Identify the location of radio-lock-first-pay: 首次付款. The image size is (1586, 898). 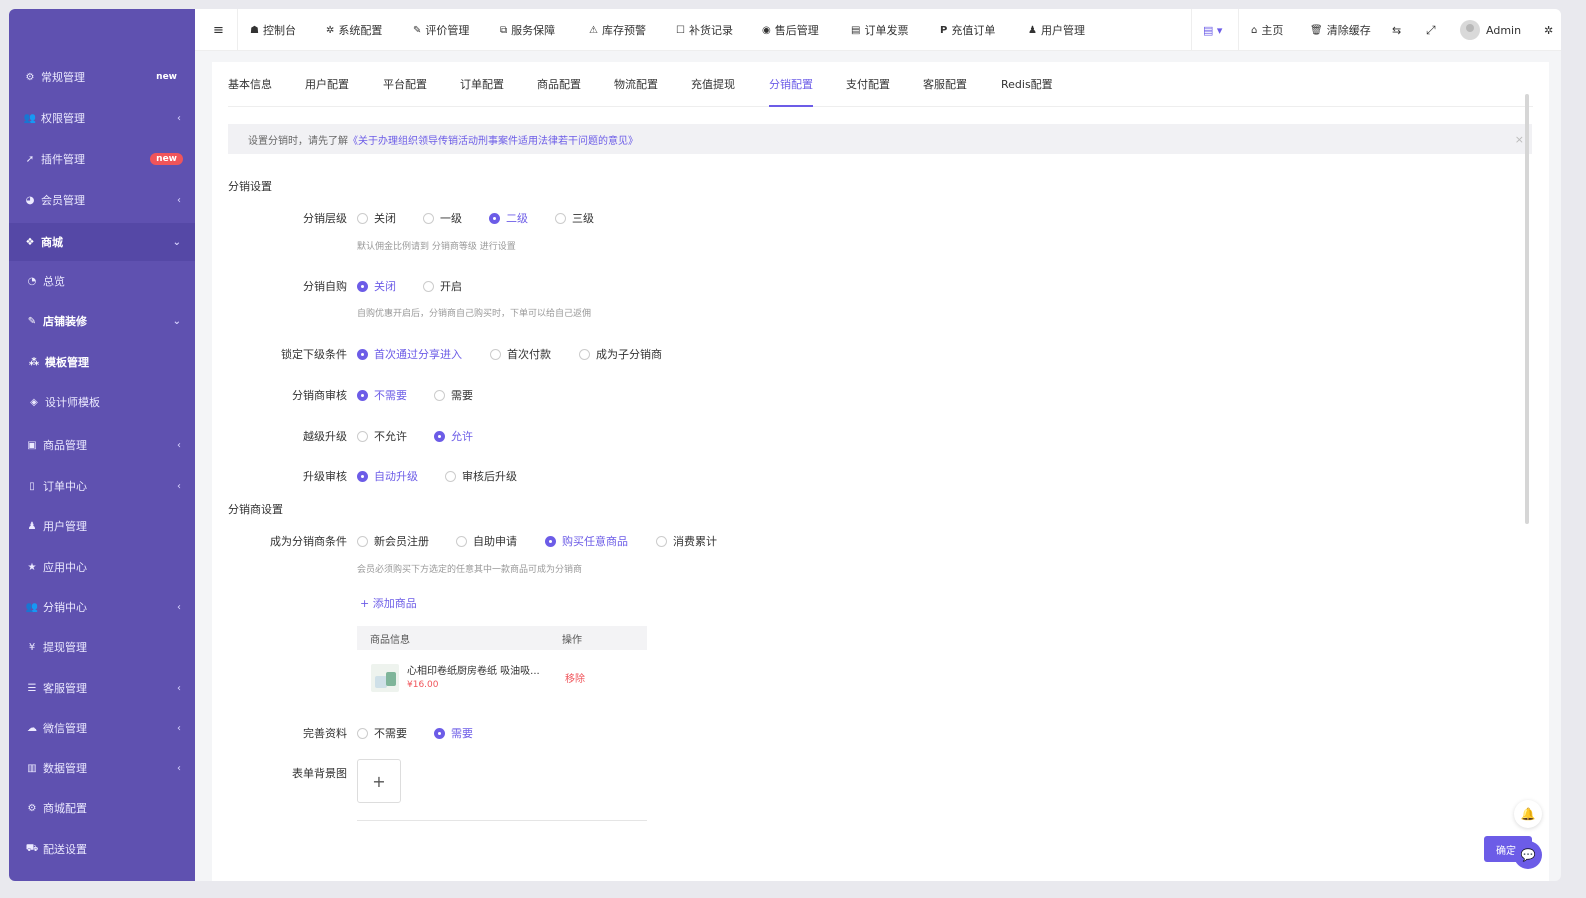
(520, 354).